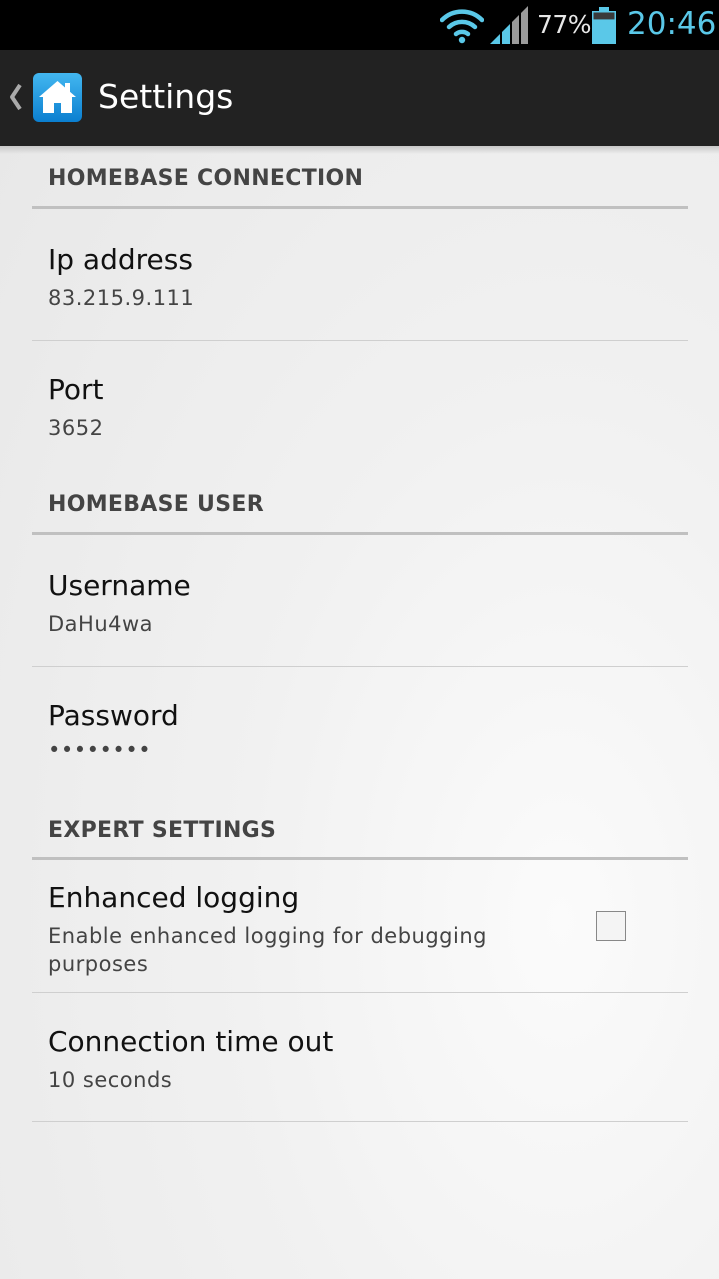 The image size is (719, 1279). What do you see at coordinates (174, 897) in the screenshot?
I see `pref-enhanced-logging-title: Enhanced logging` at bounding box center [174, 897].